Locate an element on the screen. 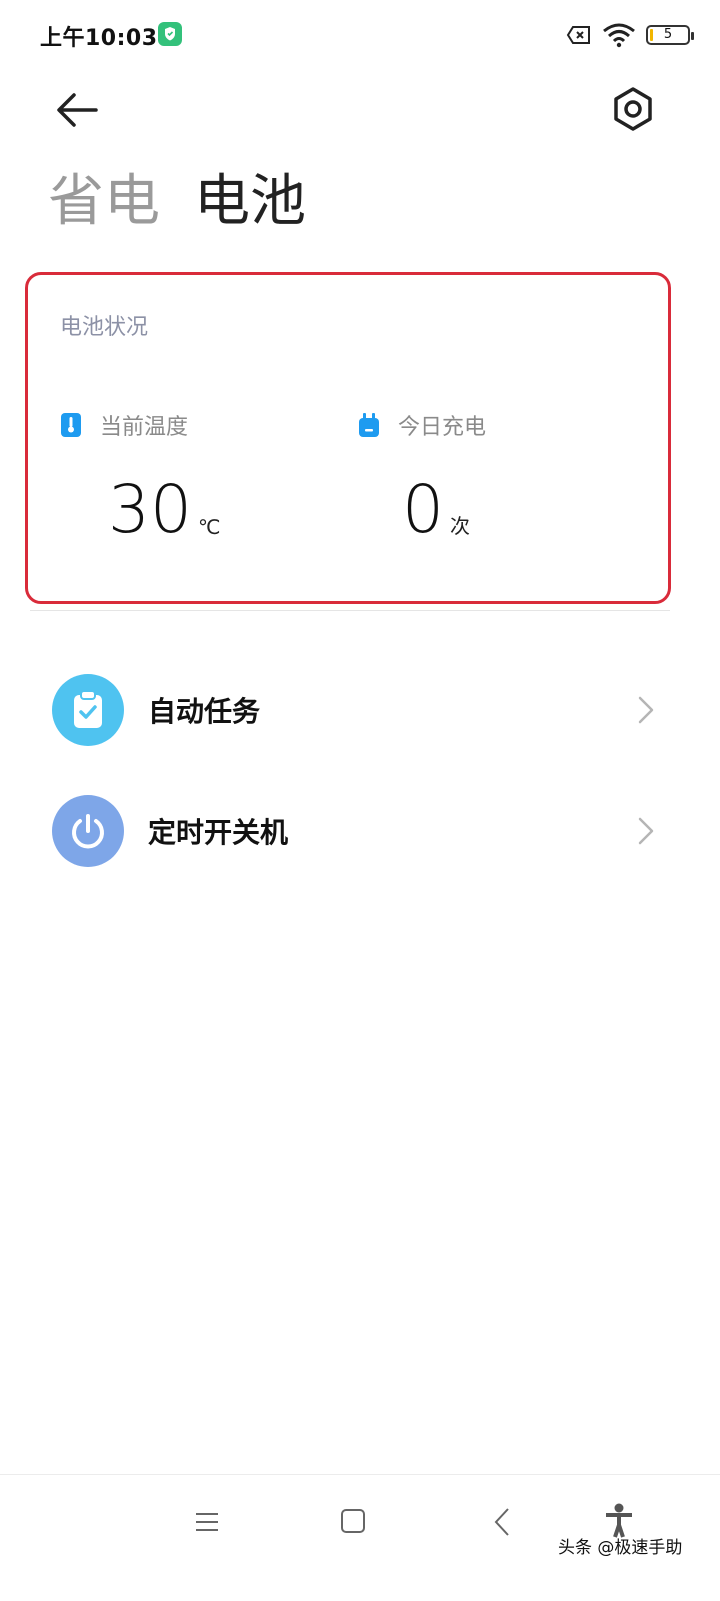 The height and width of the screenshot is (1601, 720). home-button is located at coordinates (353, 1521).